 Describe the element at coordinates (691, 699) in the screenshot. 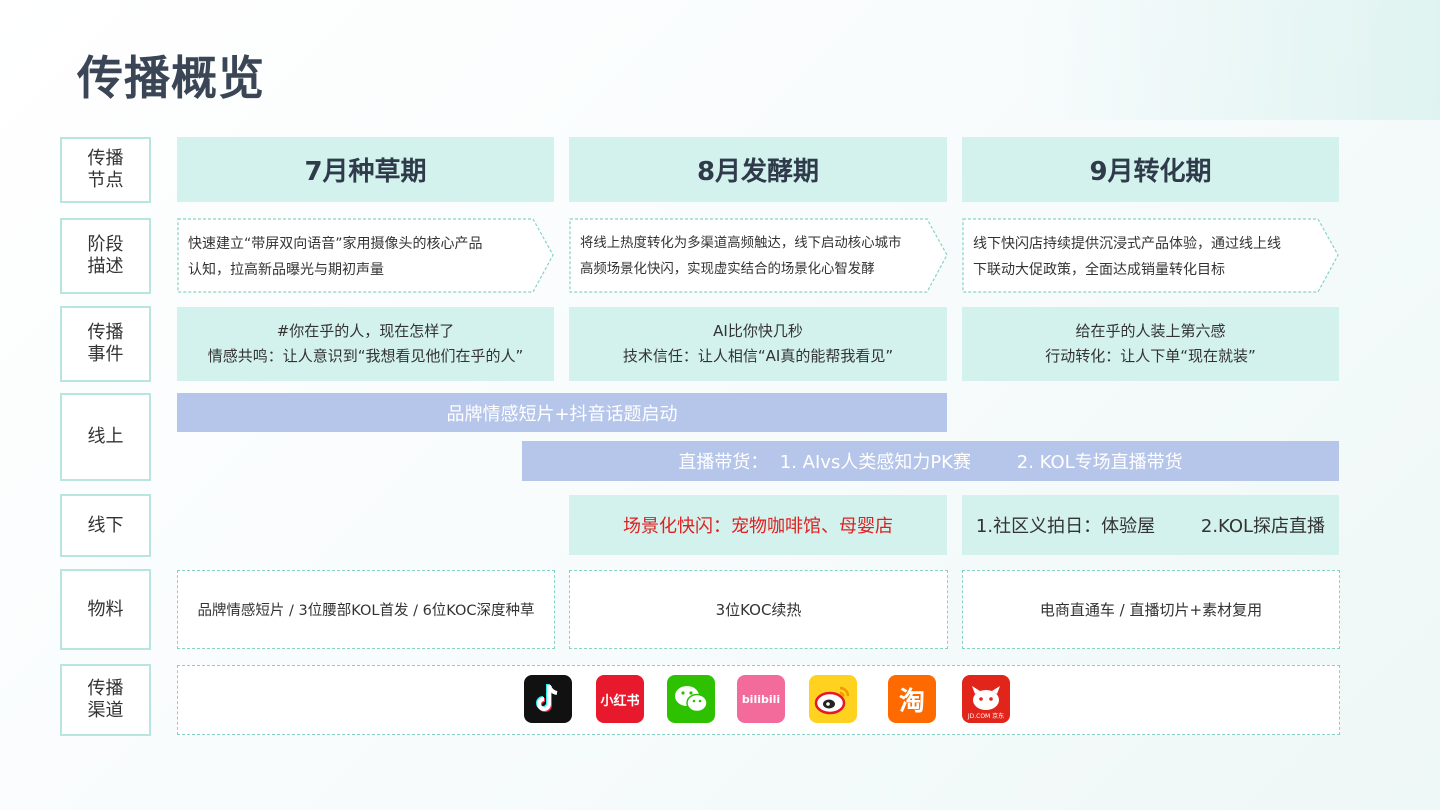

I see `wechat-icon` at that location.